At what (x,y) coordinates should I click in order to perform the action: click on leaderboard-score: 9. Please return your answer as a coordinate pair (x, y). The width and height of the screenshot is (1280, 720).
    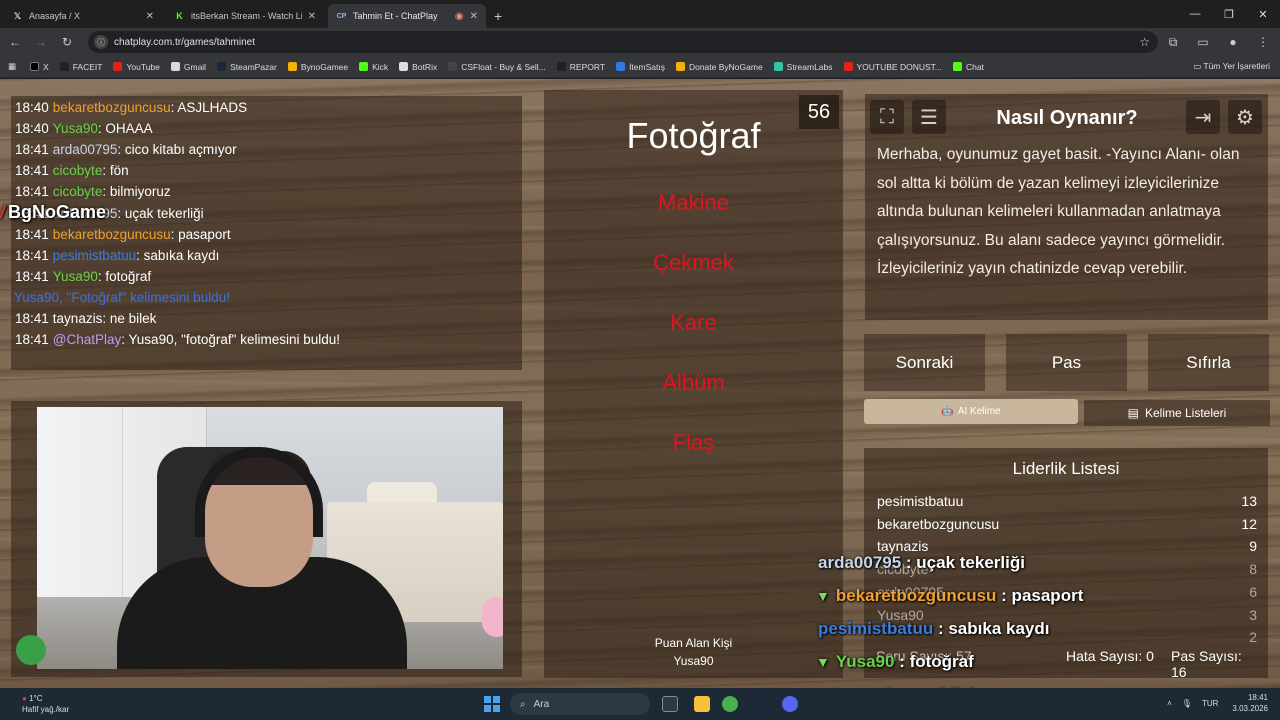
    Looking at the image, I should click on (1253, 546).